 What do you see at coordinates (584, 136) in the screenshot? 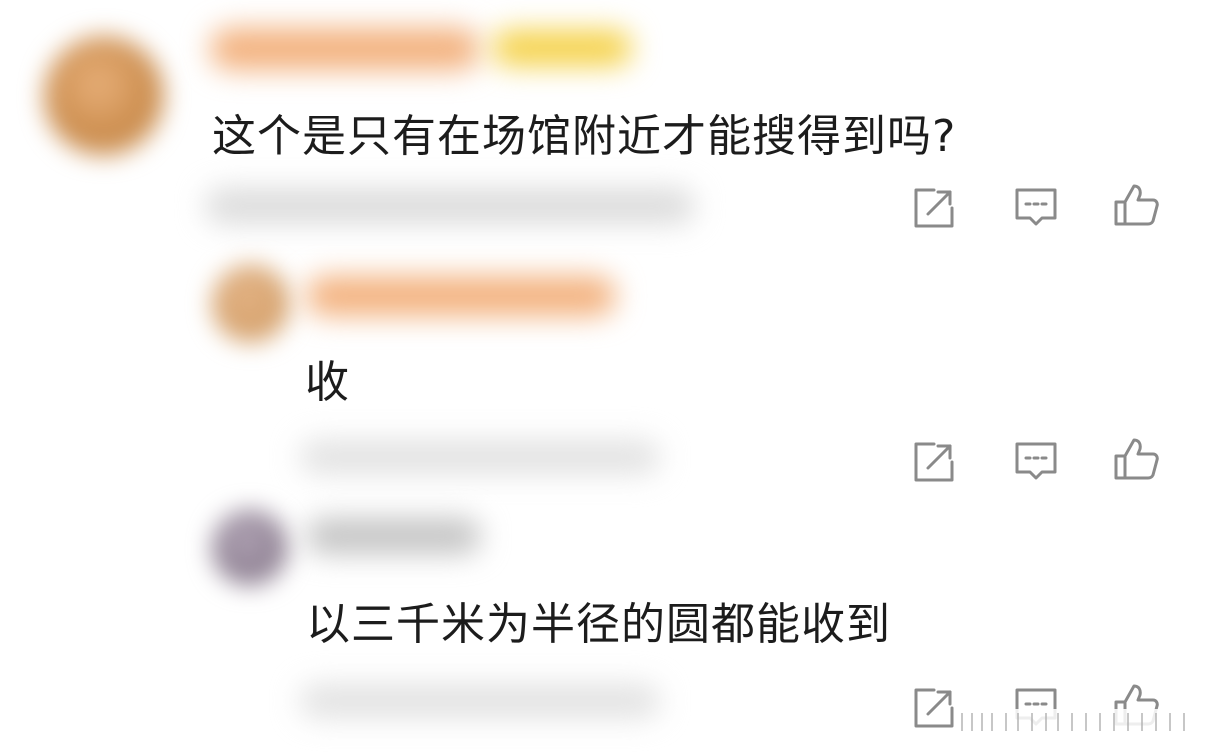
I see `comment-text: 这个是只有在场馆附近才能搜得到吗?` at bounding box center [584, 136].